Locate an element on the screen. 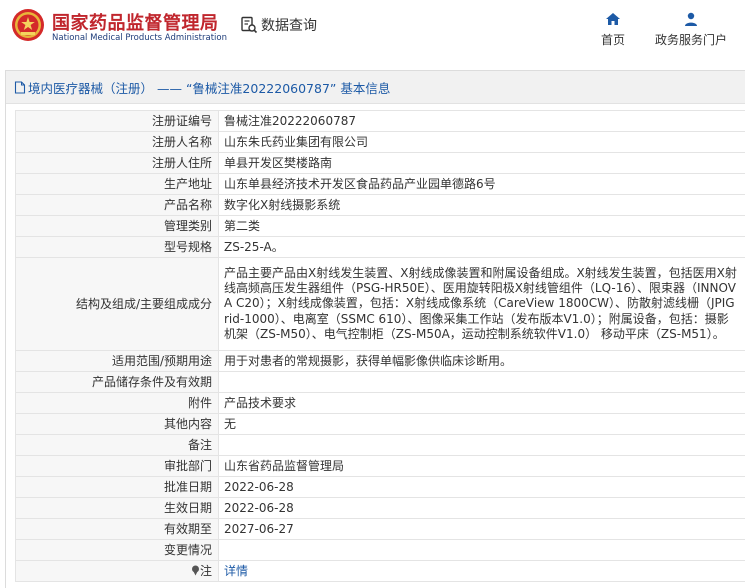 This screenshot has width=745, height=588. row-label: 产品名称 is located at coordinates (117, 205).